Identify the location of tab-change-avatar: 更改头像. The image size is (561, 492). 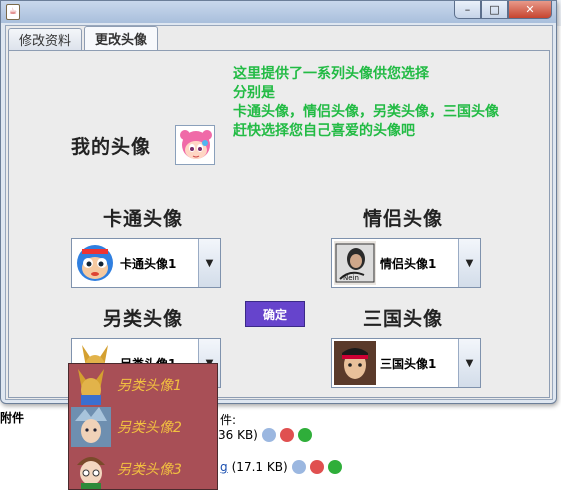
(121, 38).